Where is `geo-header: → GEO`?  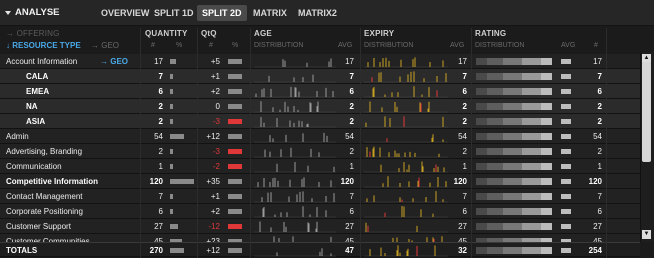 geo-header: → GEO is located at coordinates (105, 45).